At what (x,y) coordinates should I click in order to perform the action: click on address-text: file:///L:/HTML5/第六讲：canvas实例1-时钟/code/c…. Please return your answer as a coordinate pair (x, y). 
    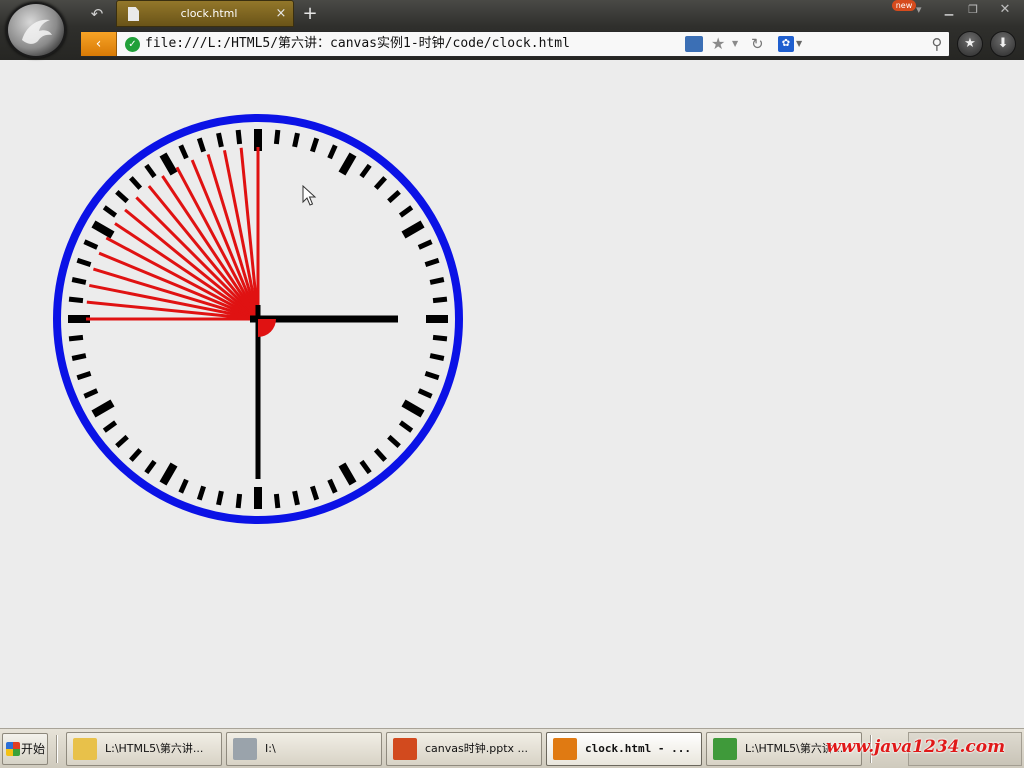
    Looking at the image, I should click on (357, 44).